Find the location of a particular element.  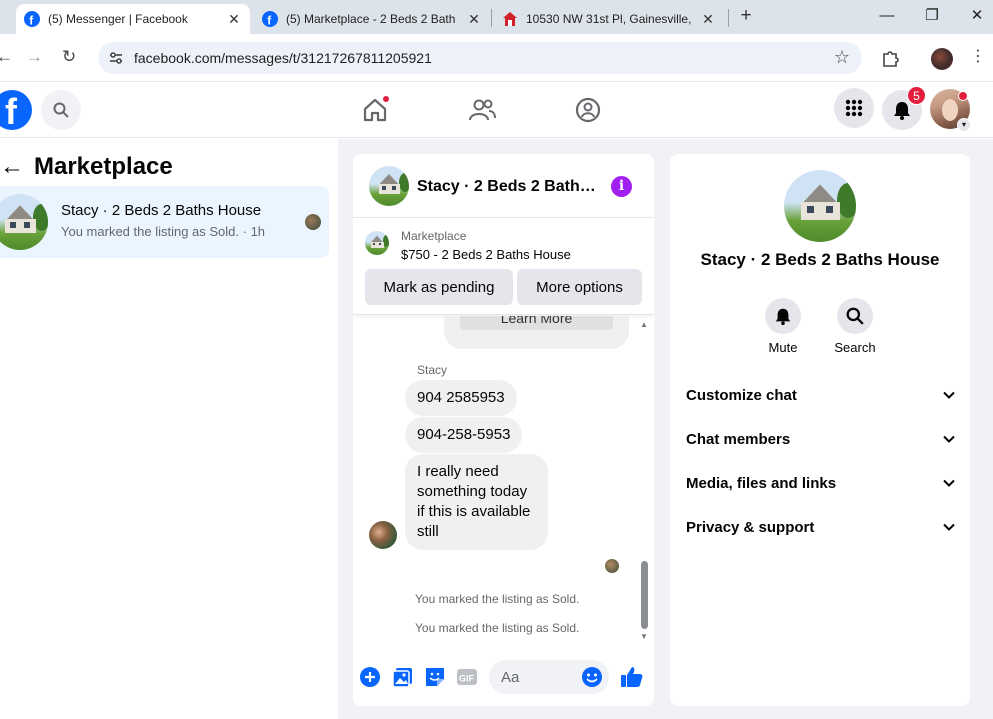

back-icon: ← is located at coordinates (6, 57).